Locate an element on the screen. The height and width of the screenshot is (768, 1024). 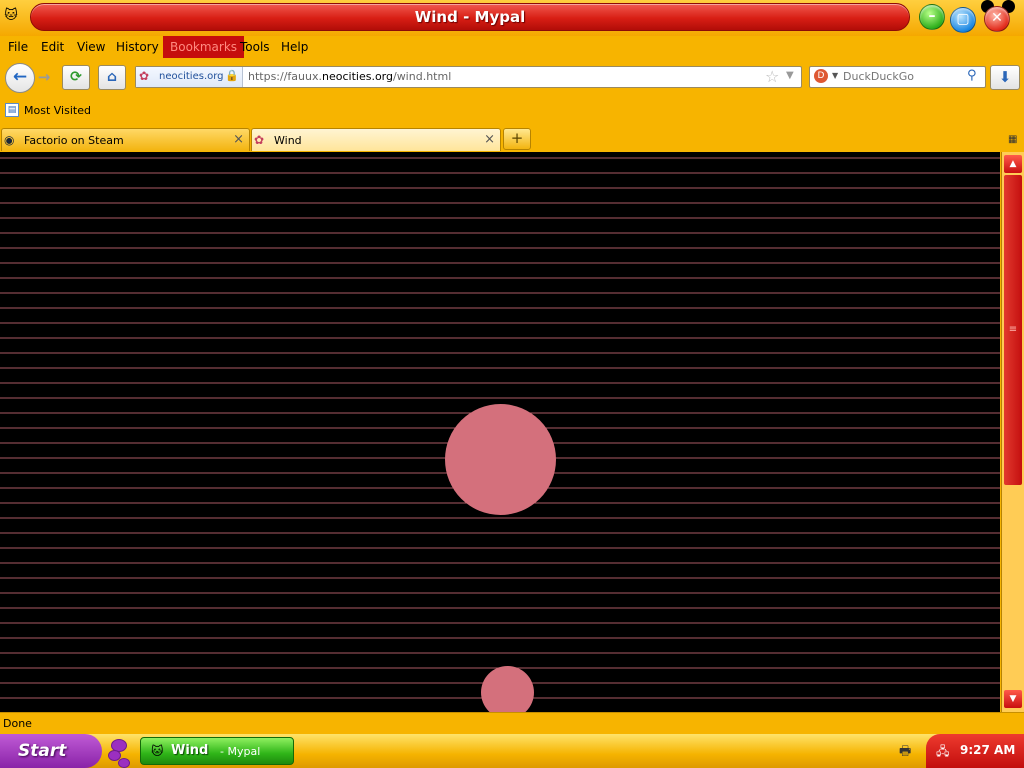
forward-arrow-icon: → is located at coordinates (44, 77).